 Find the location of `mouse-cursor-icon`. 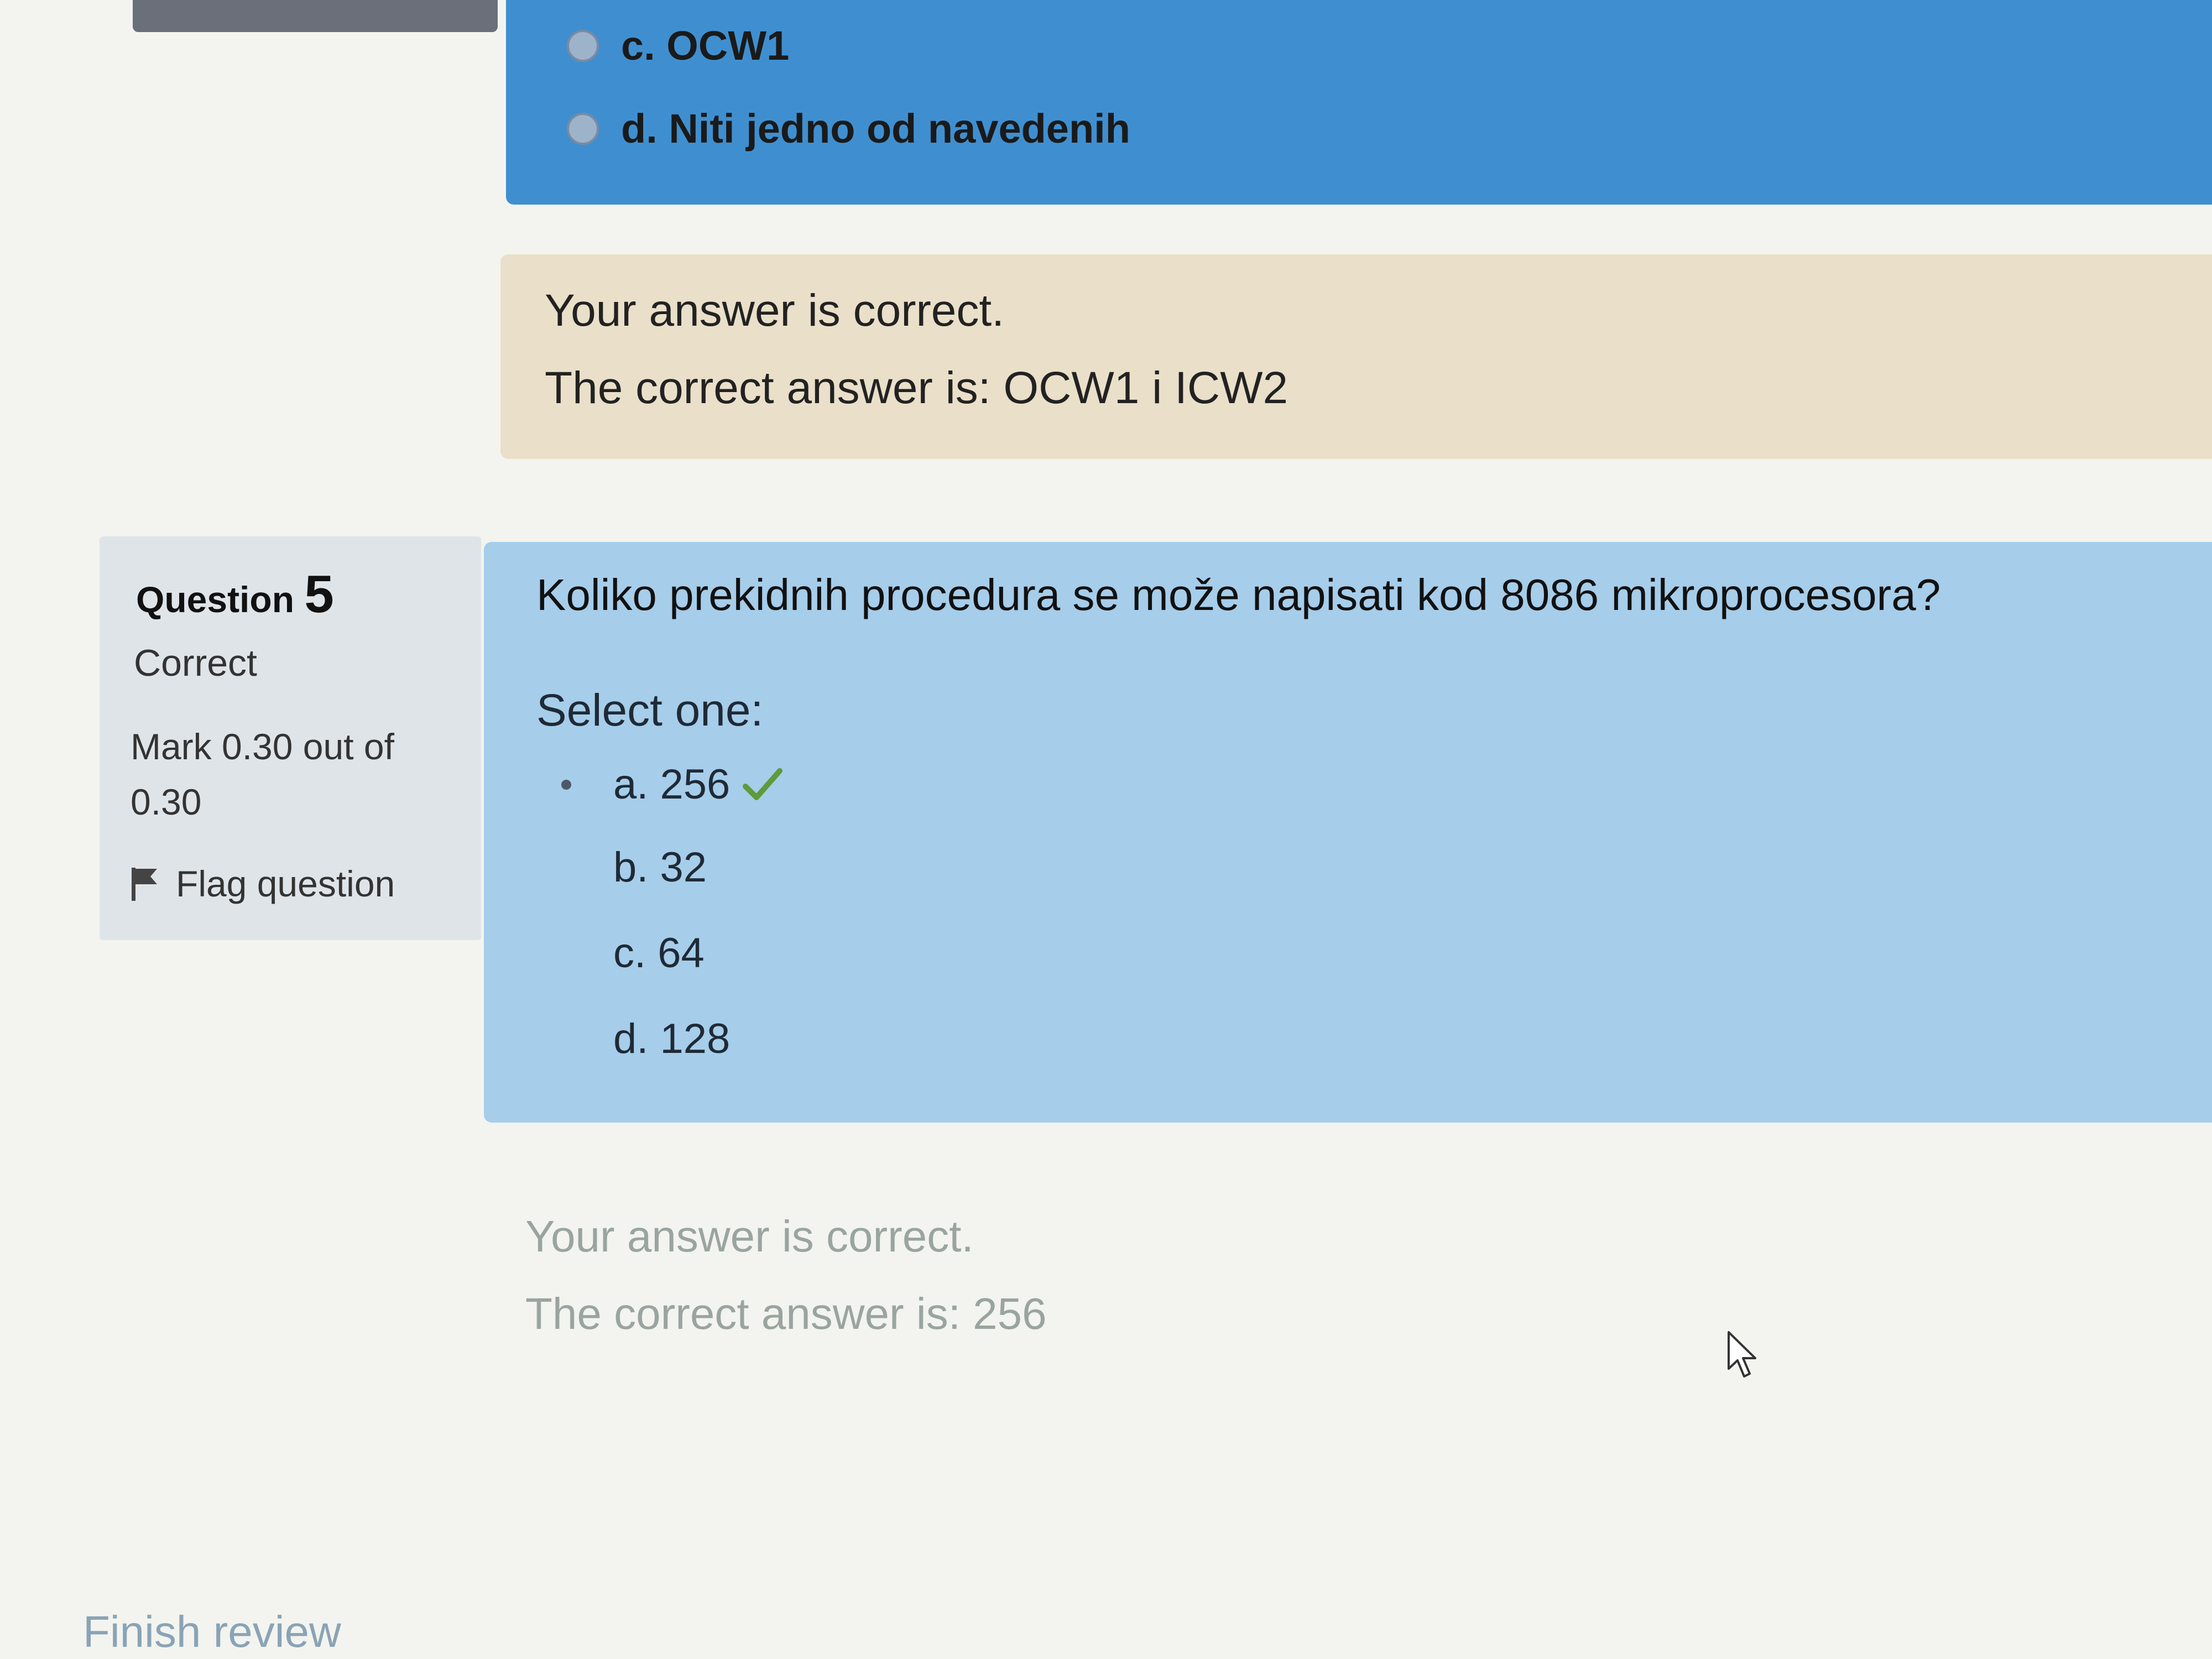

mouse-cursor-icon is located at coordinates (1742, 1355).